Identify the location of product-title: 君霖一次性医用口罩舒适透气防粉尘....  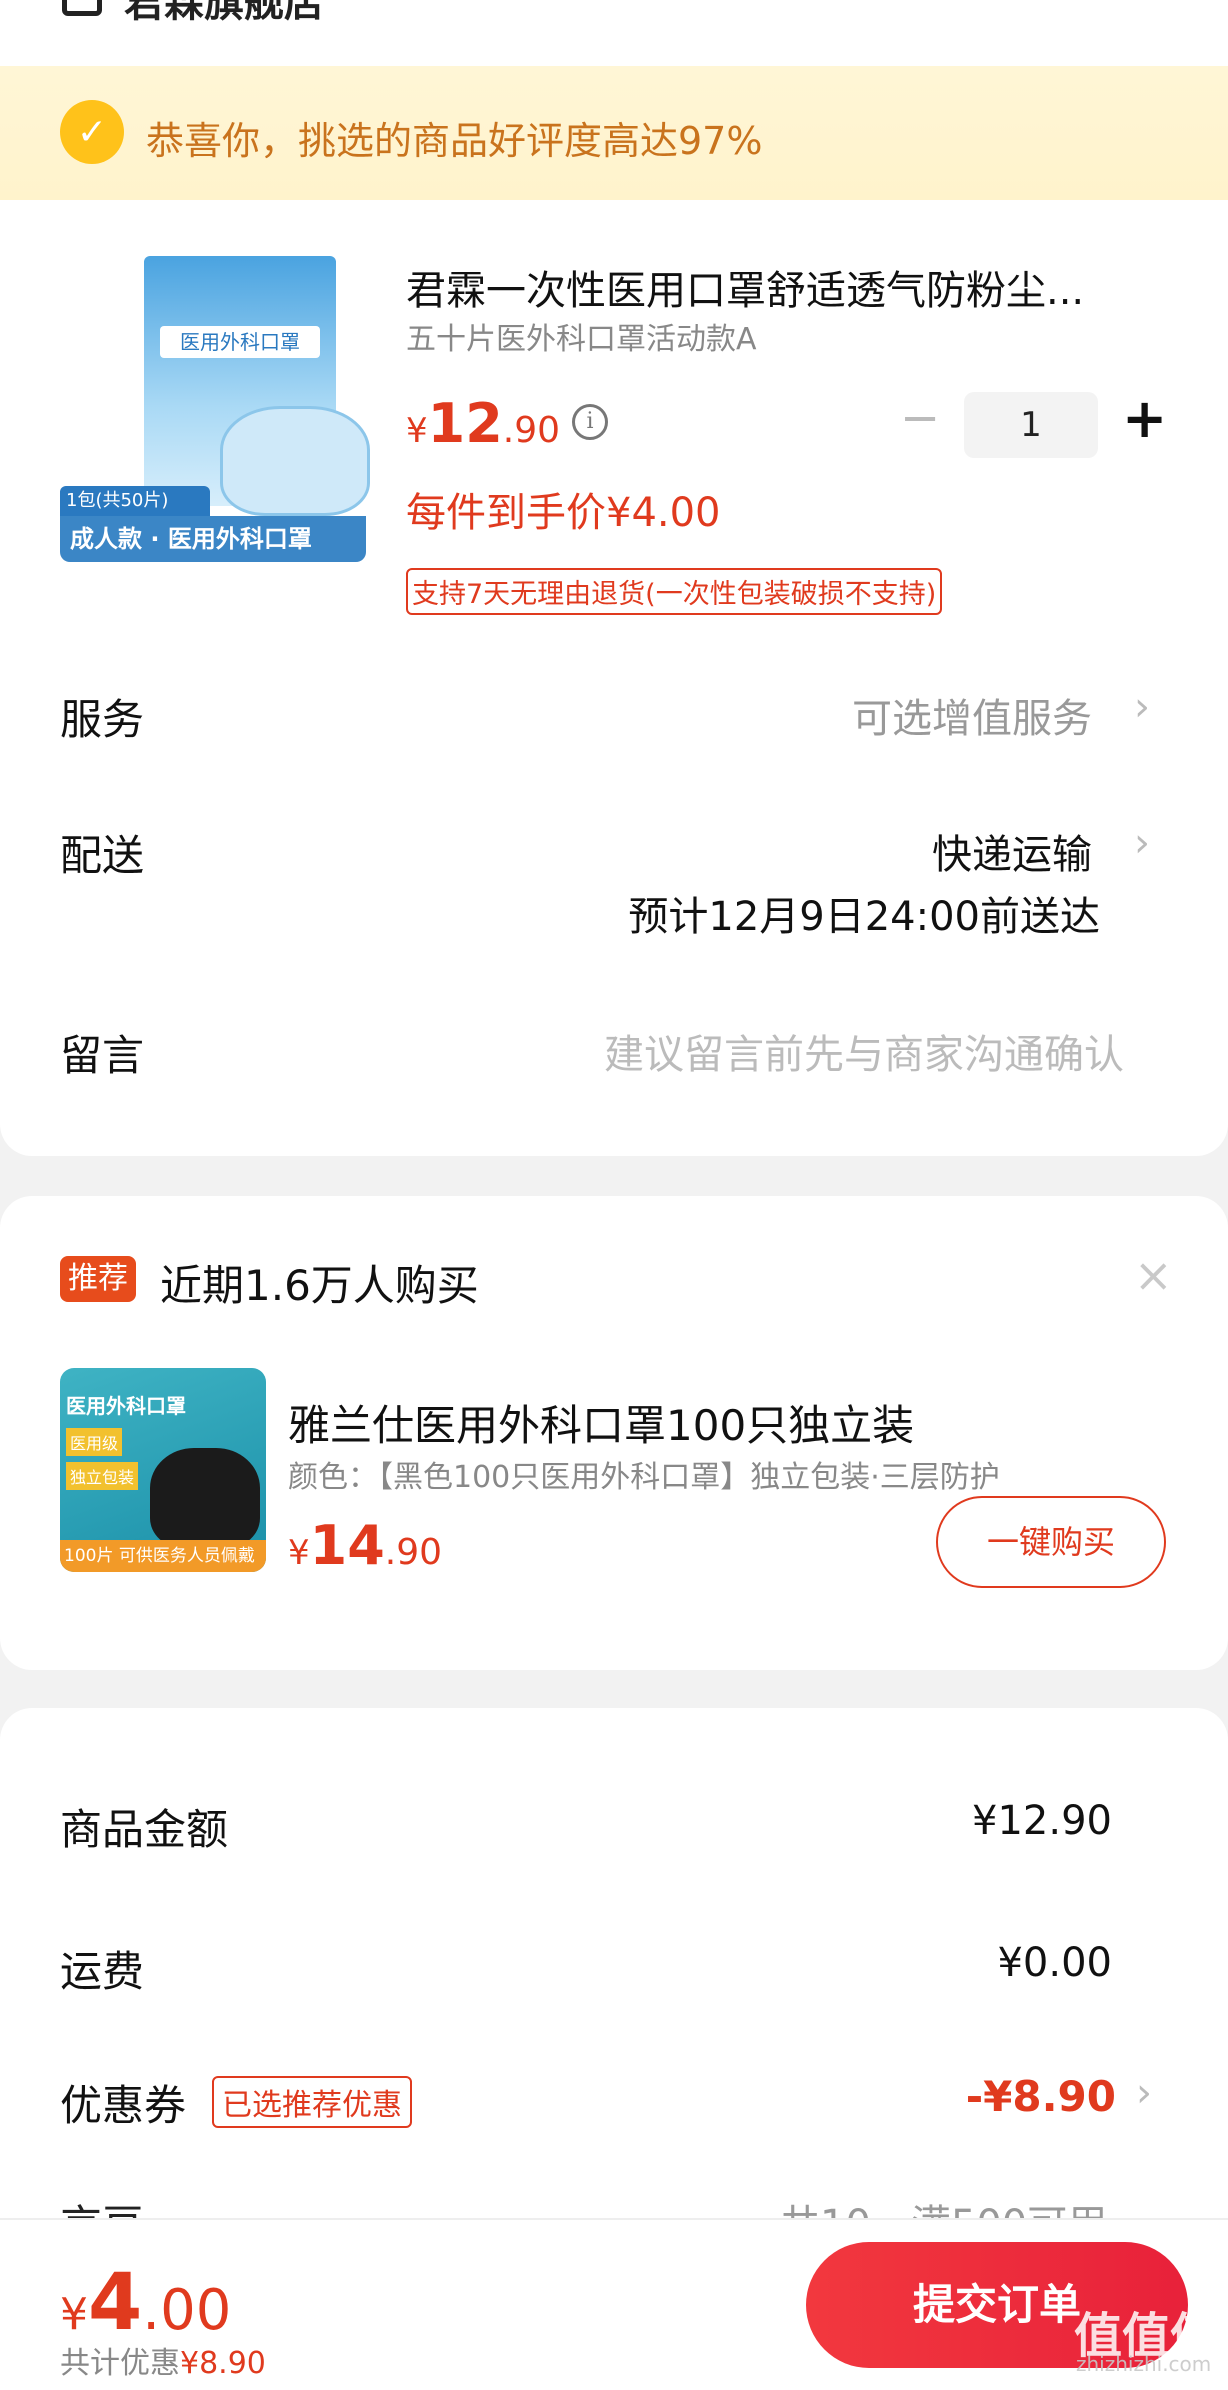
(786, 287).